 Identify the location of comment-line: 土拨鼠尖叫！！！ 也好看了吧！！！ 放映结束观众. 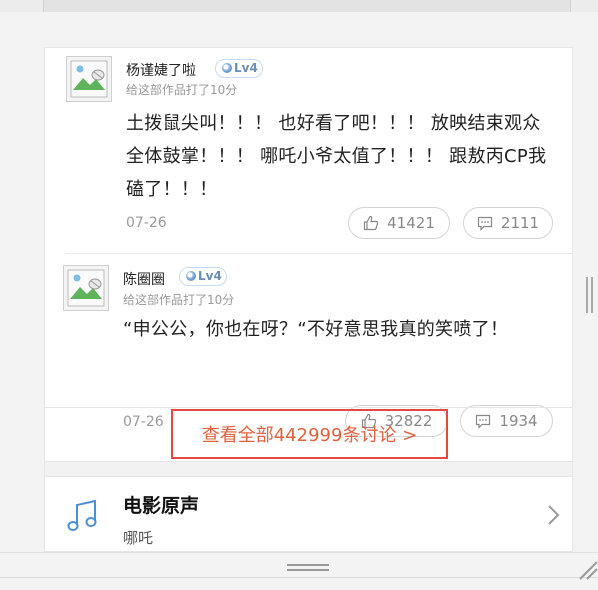
(333, 123).